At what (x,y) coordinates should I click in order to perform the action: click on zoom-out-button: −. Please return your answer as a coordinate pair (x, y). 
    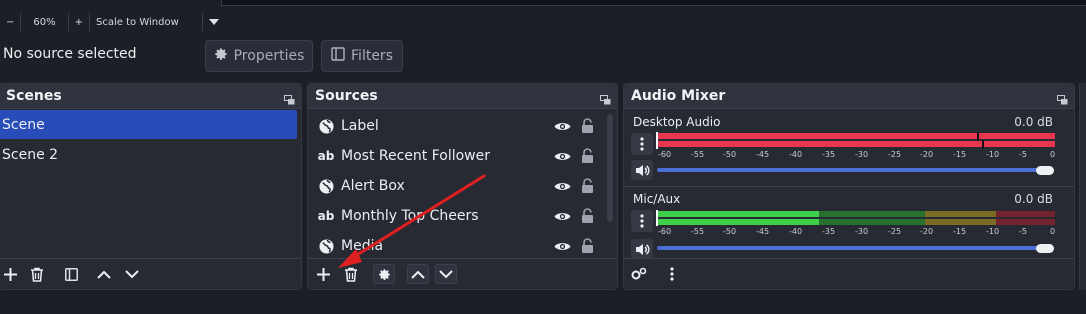
    Looking at the image, I should click on (11, 22).